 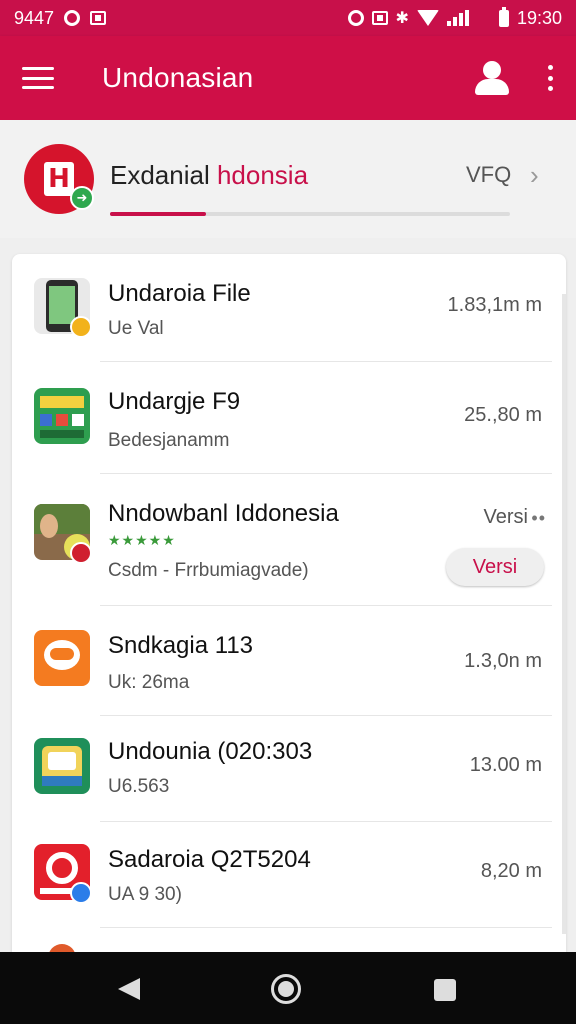 What do you see at coordinates (179, 293) in the screenshot?
I see `list-item-title: Undaroia File` at bounding box center [179, 293].